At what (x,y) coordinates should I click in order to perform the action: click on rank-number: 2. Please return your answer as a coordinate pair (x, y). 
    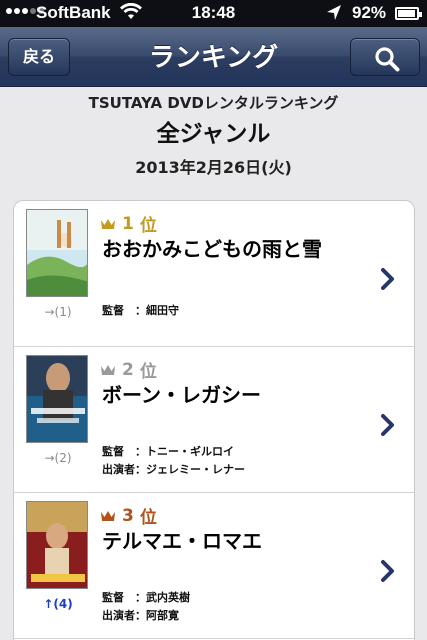
    Looking at the image, I should click on (128, 369).